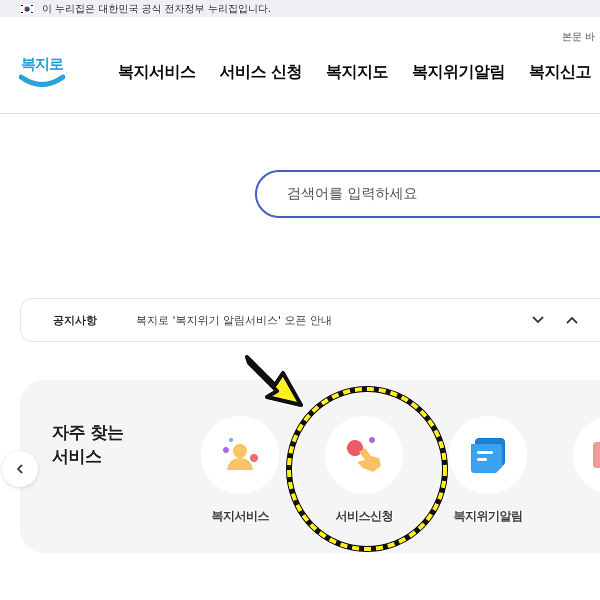  I want to click on notice-label: 공지사항, so click(75, 320).